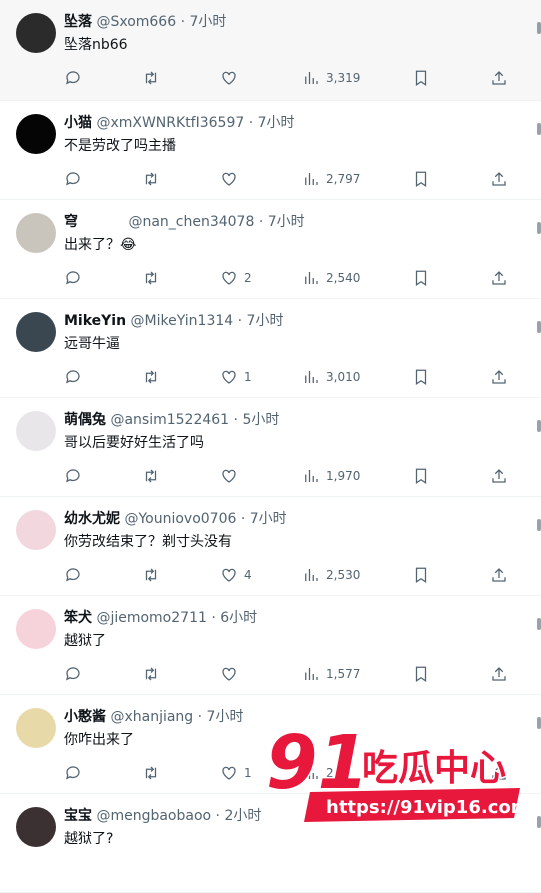 The image size is (541, 893). What do you see at coordinates (238, 618) in the screenshot?
I see `timestamp: 6小时` at bounding box center [238, 618].